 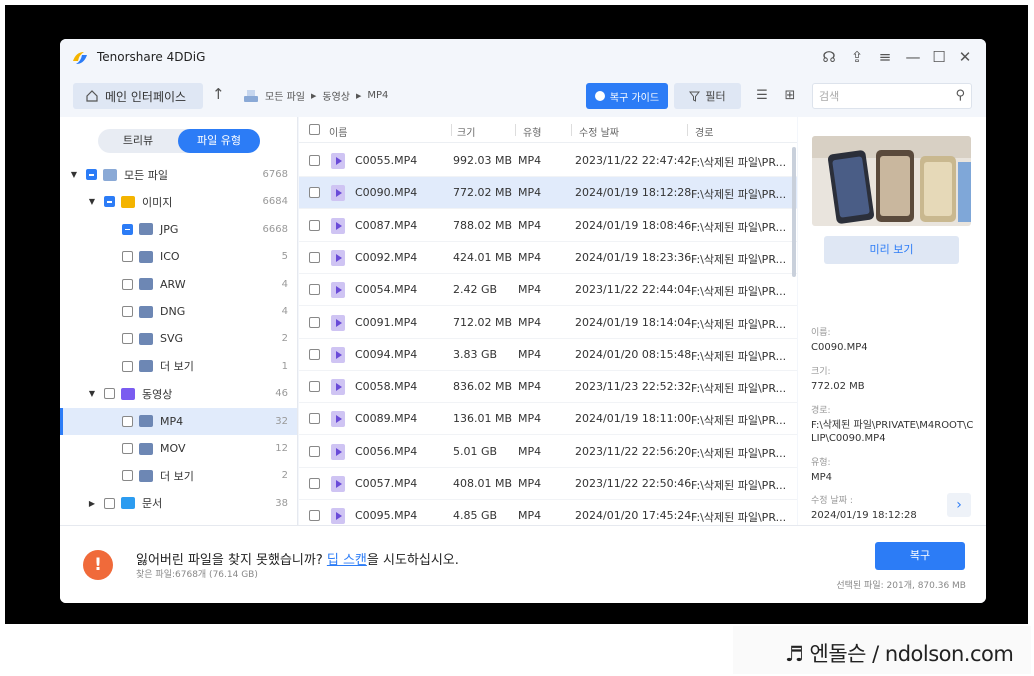 What do you see at coordinates (219, 141) in the screenshot?
I see `tab-file-type: 파일 유형` at bounding box center [219, 141].